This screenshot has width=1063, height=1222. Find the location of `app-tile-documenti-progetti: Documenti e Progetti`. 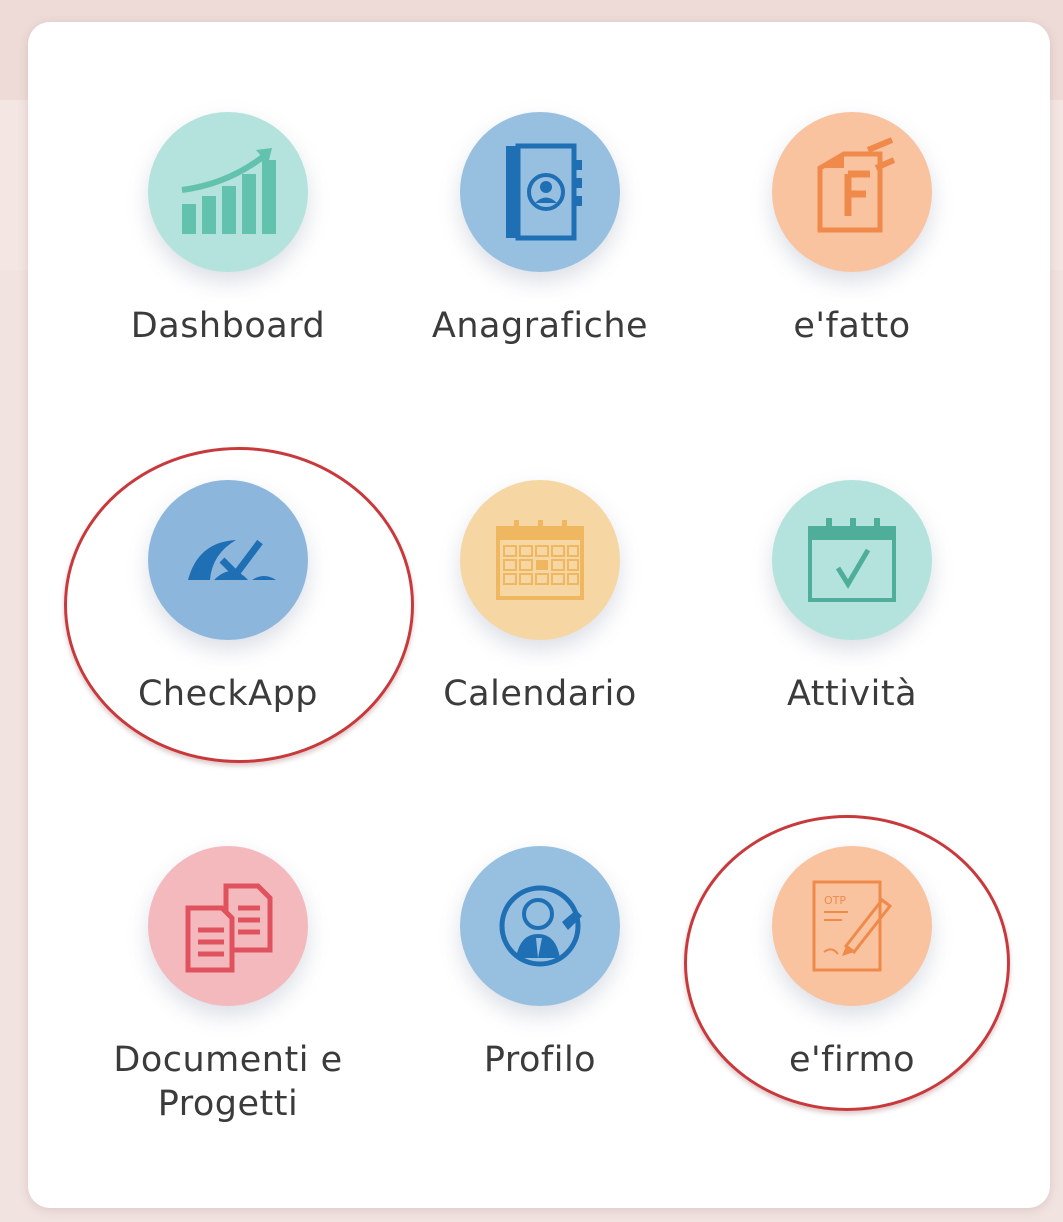

app-tile-documenti-progetti: Documenti e Progetti is located at coordinates (228, 996).